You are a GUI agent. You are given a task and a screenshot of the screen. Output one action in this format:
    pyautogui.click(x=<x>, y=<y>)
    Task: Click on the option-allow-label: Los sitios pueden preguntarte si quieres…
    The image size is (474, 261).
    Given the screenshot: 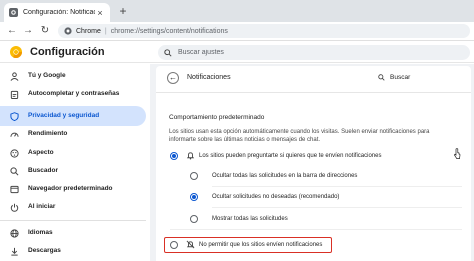 What is the action you would take?
    pyautogui.click(x=290, y=156)
    